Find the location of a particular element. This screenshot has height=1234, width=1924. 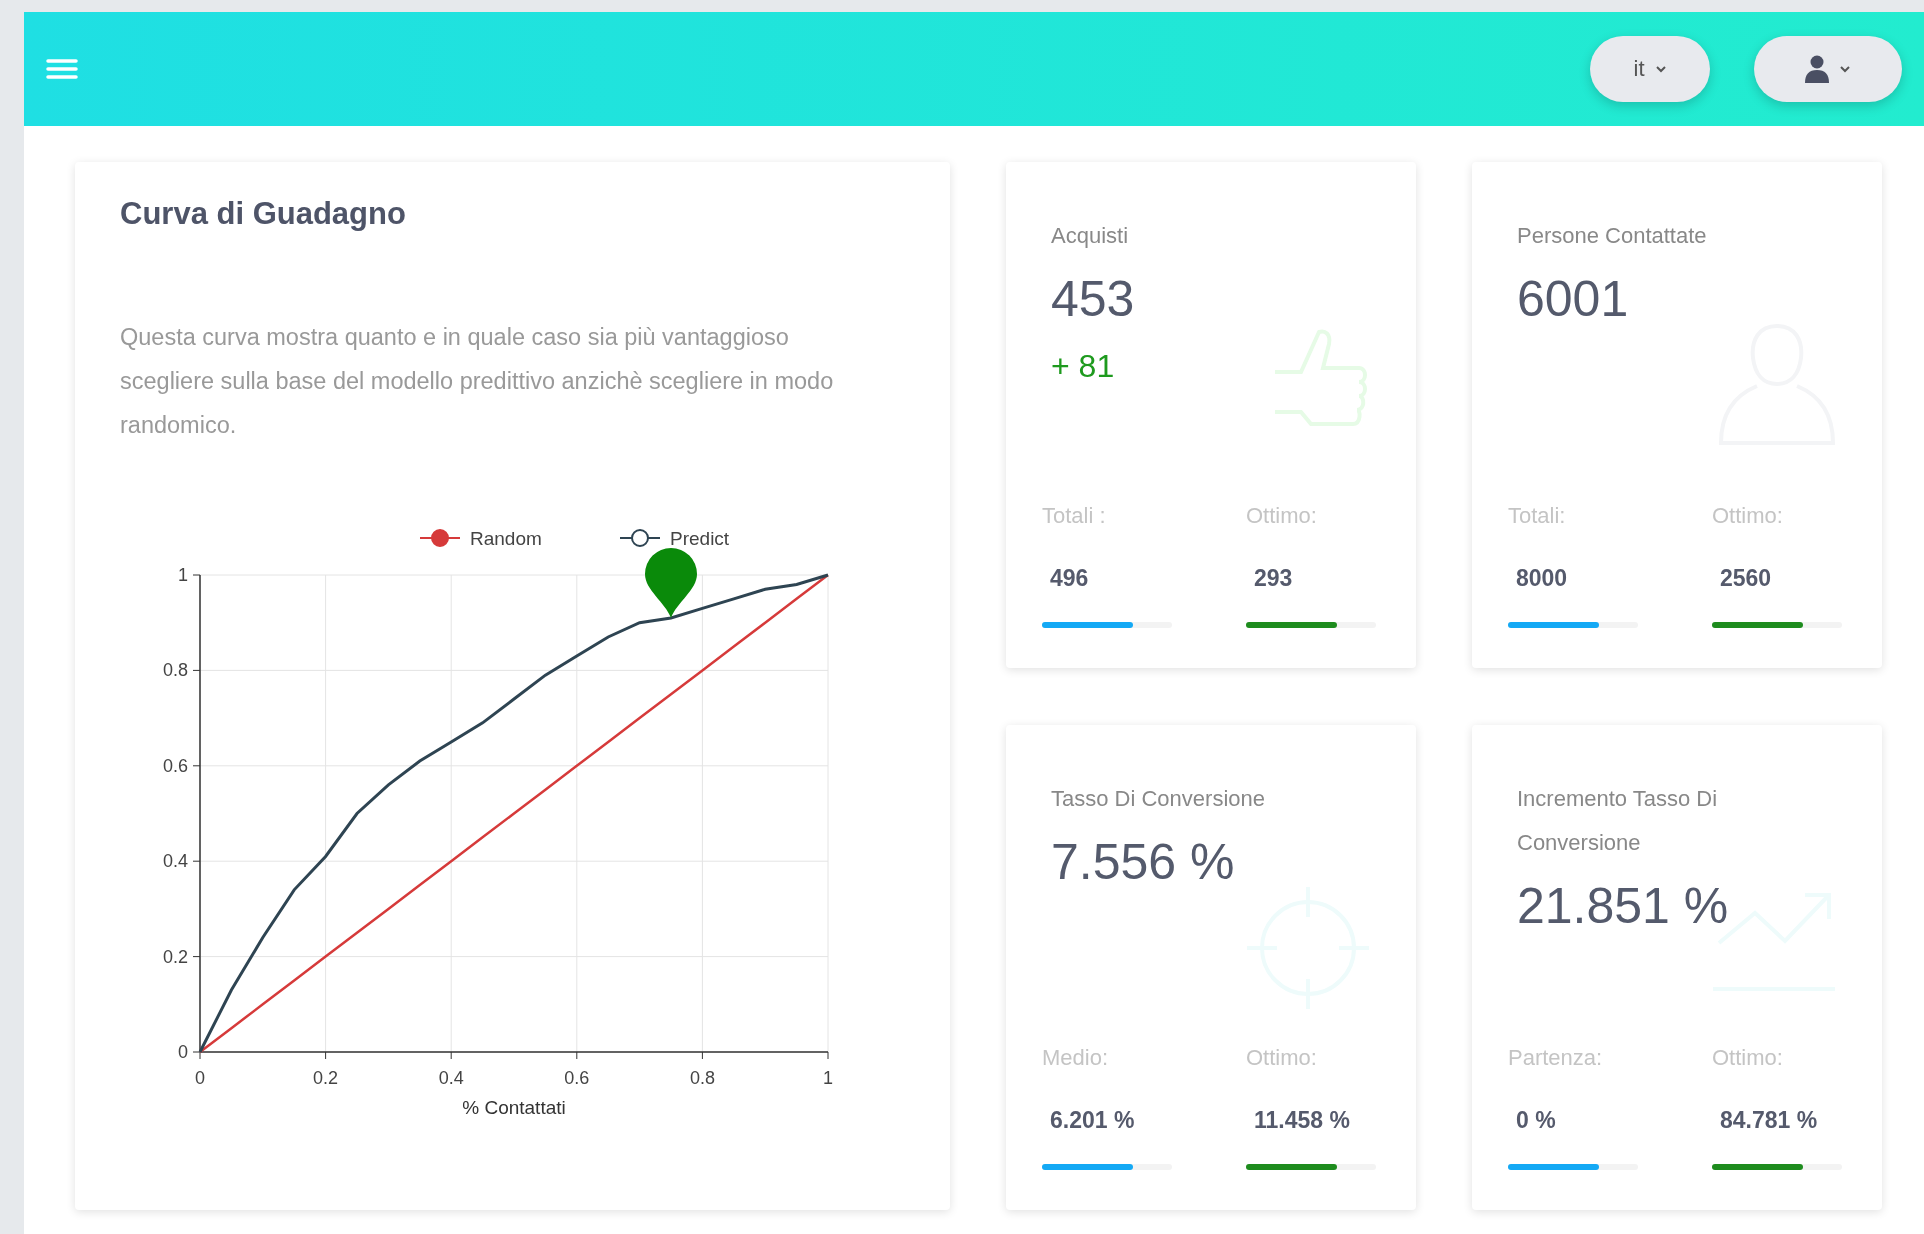

card-title: Curva di Guadagno is located at coordinates (263, 214).